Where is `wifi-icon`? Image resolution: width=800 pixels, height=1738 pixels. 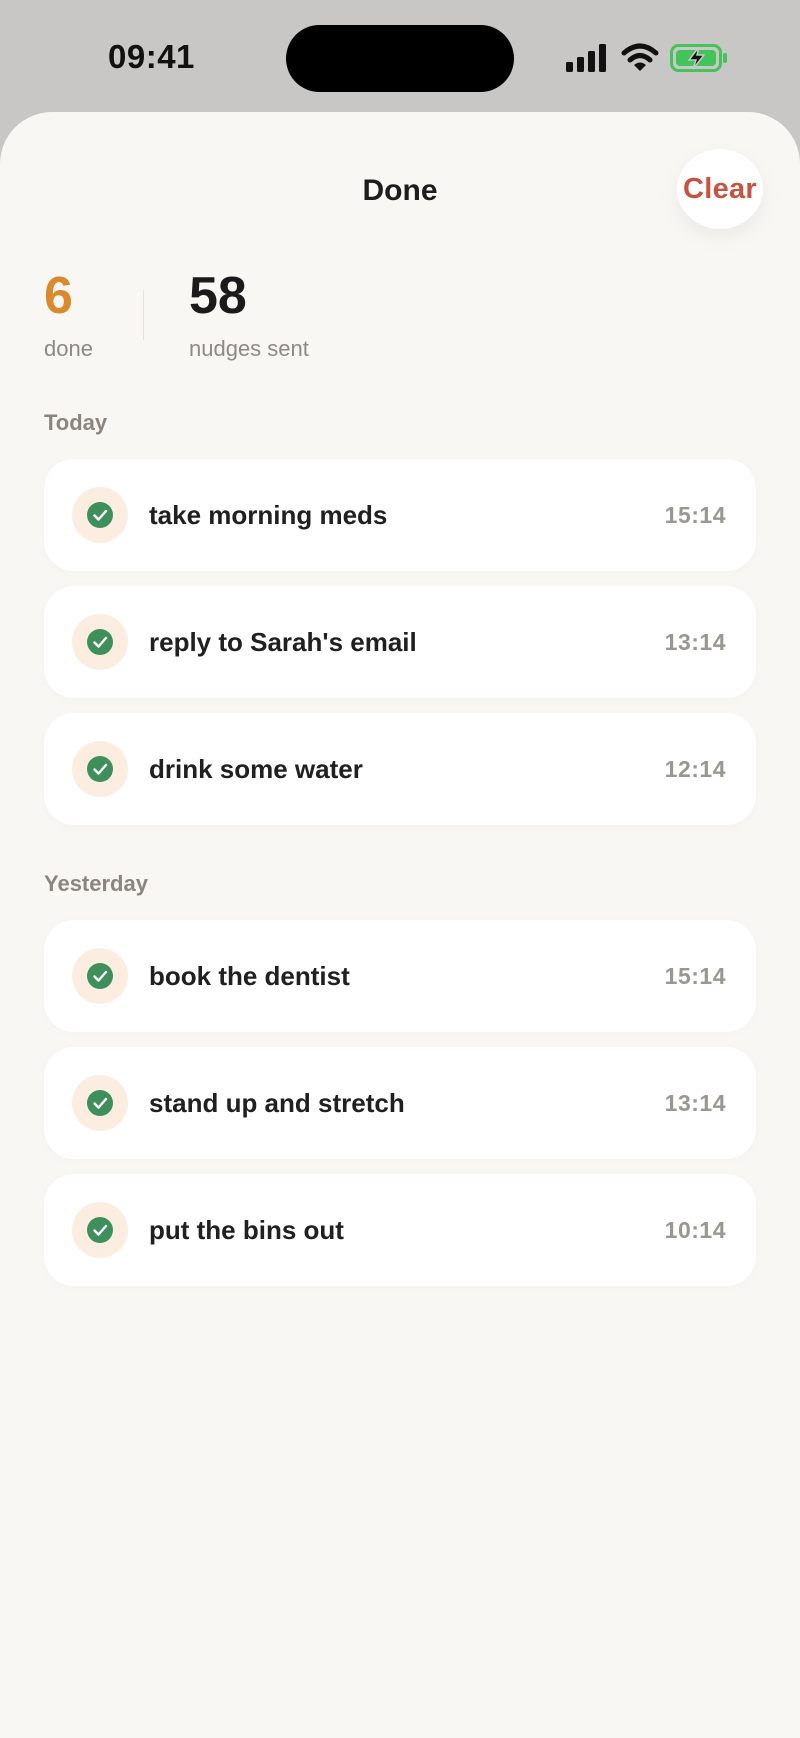 wifi-icon is located at coordinates (640, 57).